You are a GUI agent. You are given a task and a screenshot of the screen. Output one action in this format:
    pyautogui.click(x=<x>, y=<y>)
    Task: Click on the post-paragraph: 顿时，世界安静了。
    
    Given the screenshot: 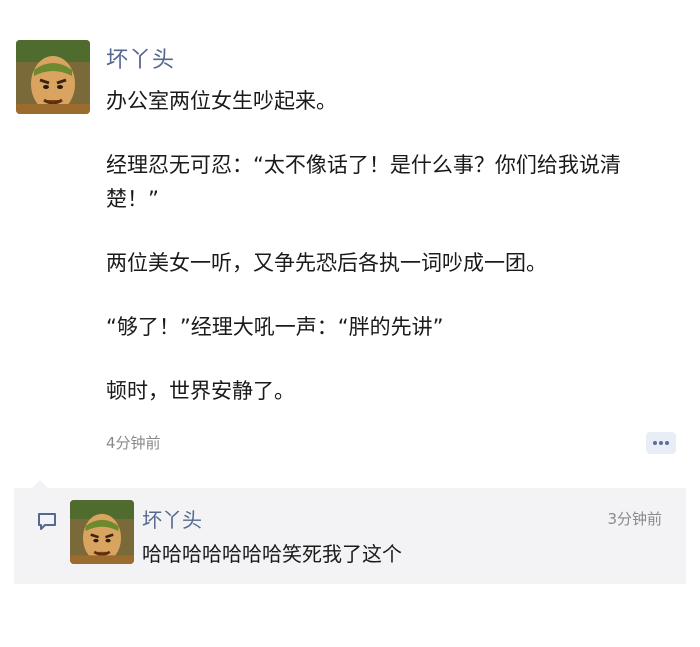 What is the action you would take?
    pyautogui.click(x=200, y=391)
    